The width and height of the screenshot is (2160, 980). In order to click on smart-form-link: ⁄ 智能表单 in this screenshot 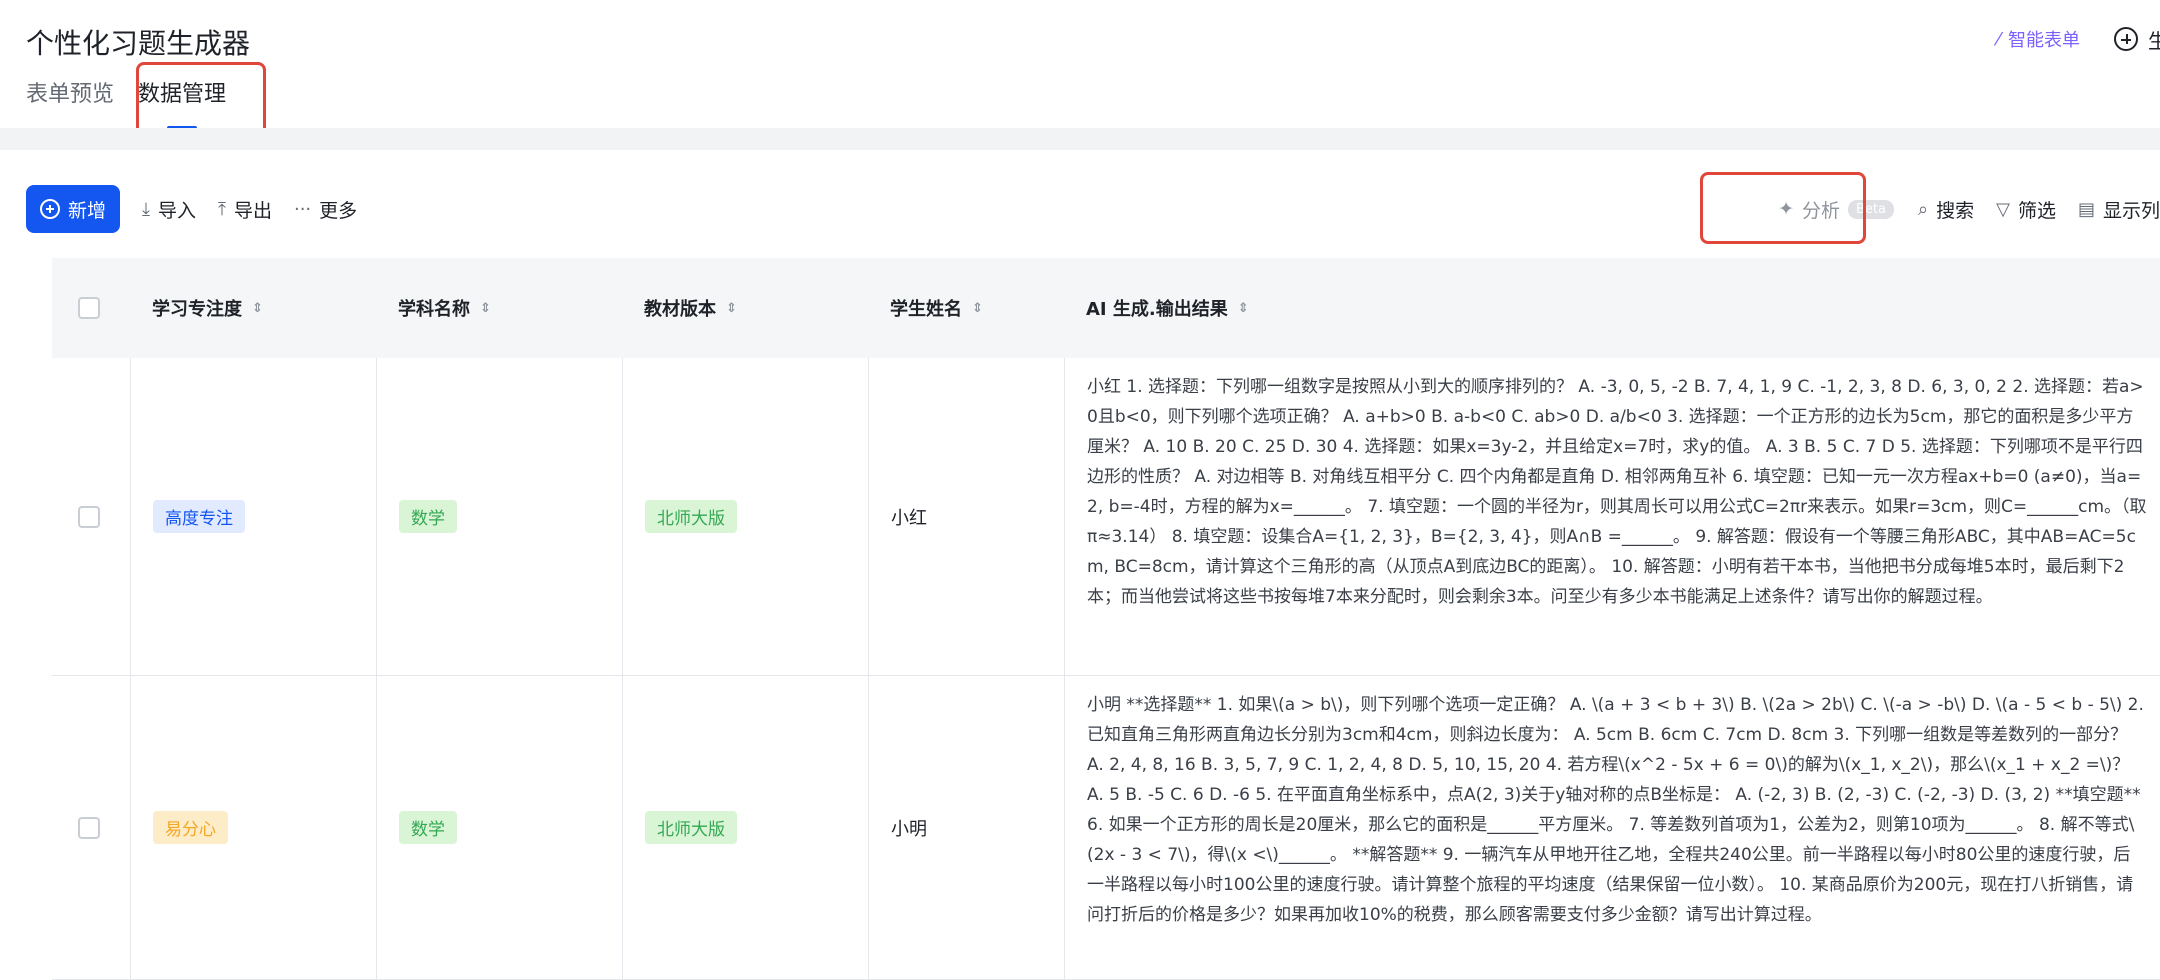, I will do `click(2038, 39)`.